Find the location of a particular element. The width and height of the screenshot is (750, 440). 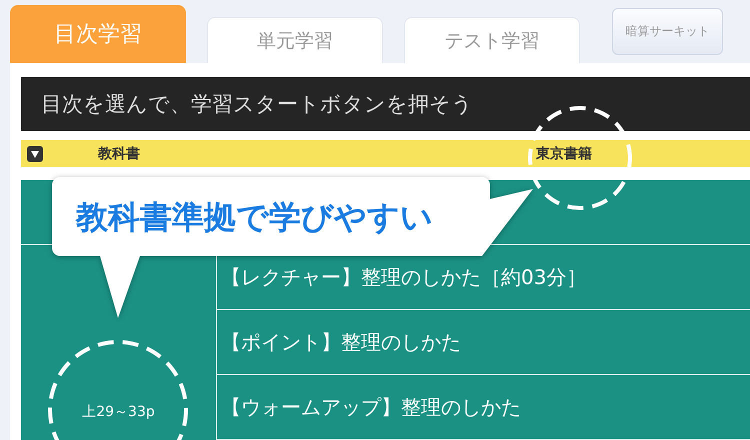

tab: 目次学習 is located at coordinates (98, 34).